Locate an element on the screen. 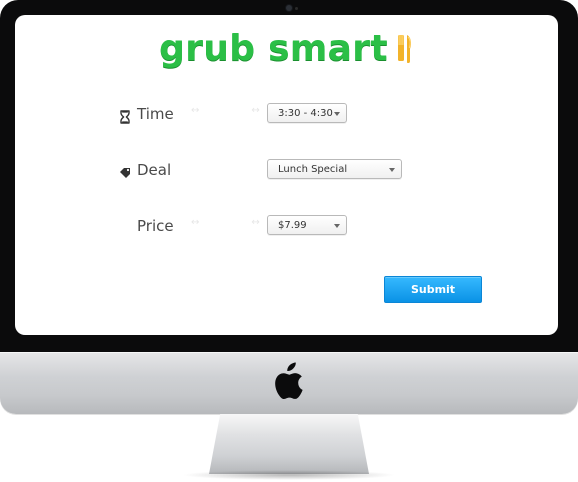 The height and width of the screenshot is (482, 578). deal-select-value: Lunch Special is located at coordinates (313, 169).